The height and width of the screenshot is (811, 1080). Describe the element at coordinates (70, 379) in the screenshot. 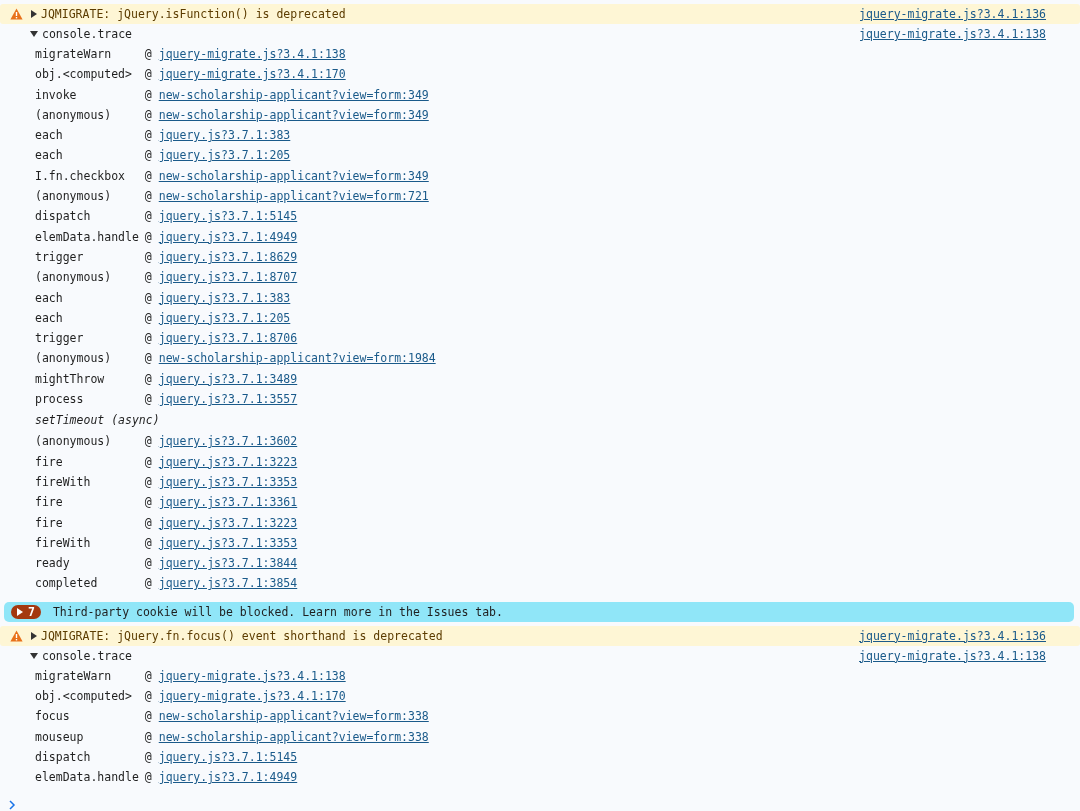

I see `function-name: mightThrow` at that location.